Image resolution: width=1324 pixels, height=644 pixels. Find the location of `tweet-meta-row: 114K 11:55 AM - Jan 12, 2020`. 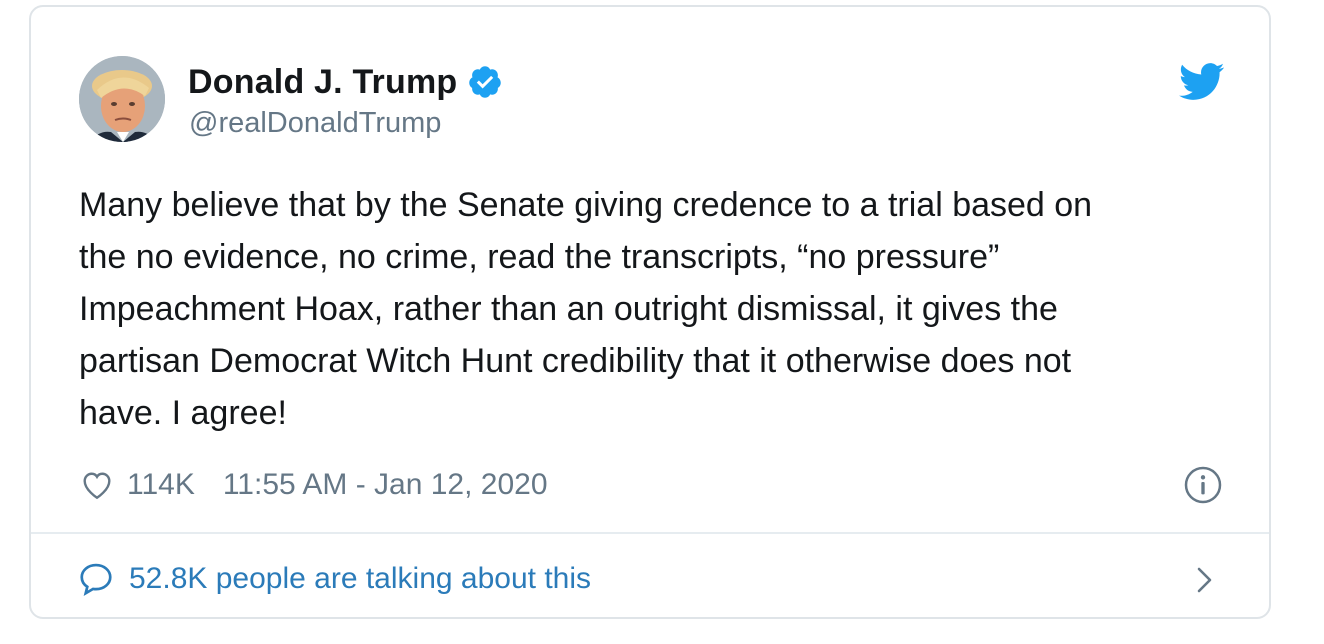

tweet-meta-row: 114K 11:55 AM - Jan 12, 2020 is located at coordinates (313, 485).